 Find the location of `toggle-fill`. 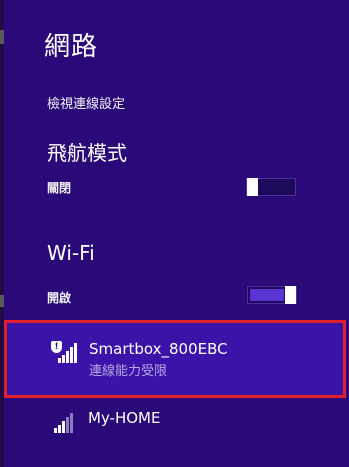

toggle-fill is located at coordinates (267, 295).